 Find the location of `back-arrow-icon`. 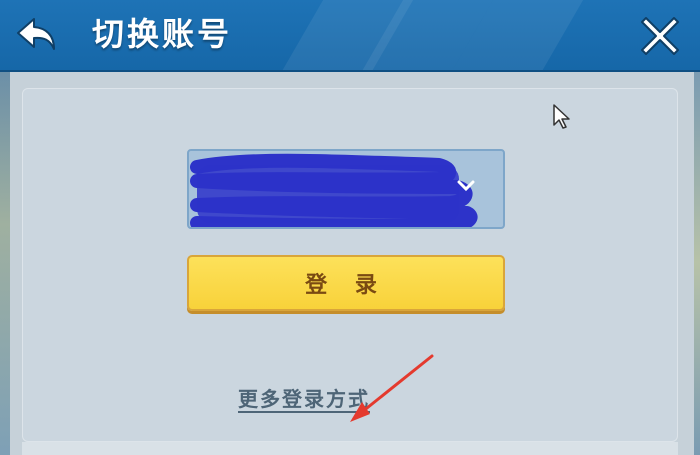

back-arrow-icon is located at coordinates (36, 34).